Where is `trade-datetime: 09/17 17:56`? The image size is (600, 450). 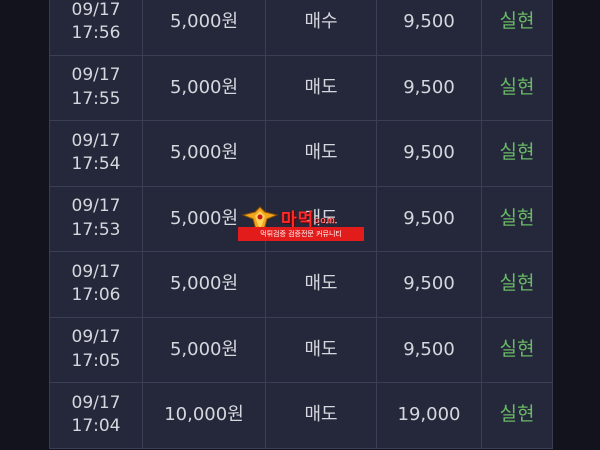 trade-datetime: 09/17 17:56 is located at coordinates (96, 27).